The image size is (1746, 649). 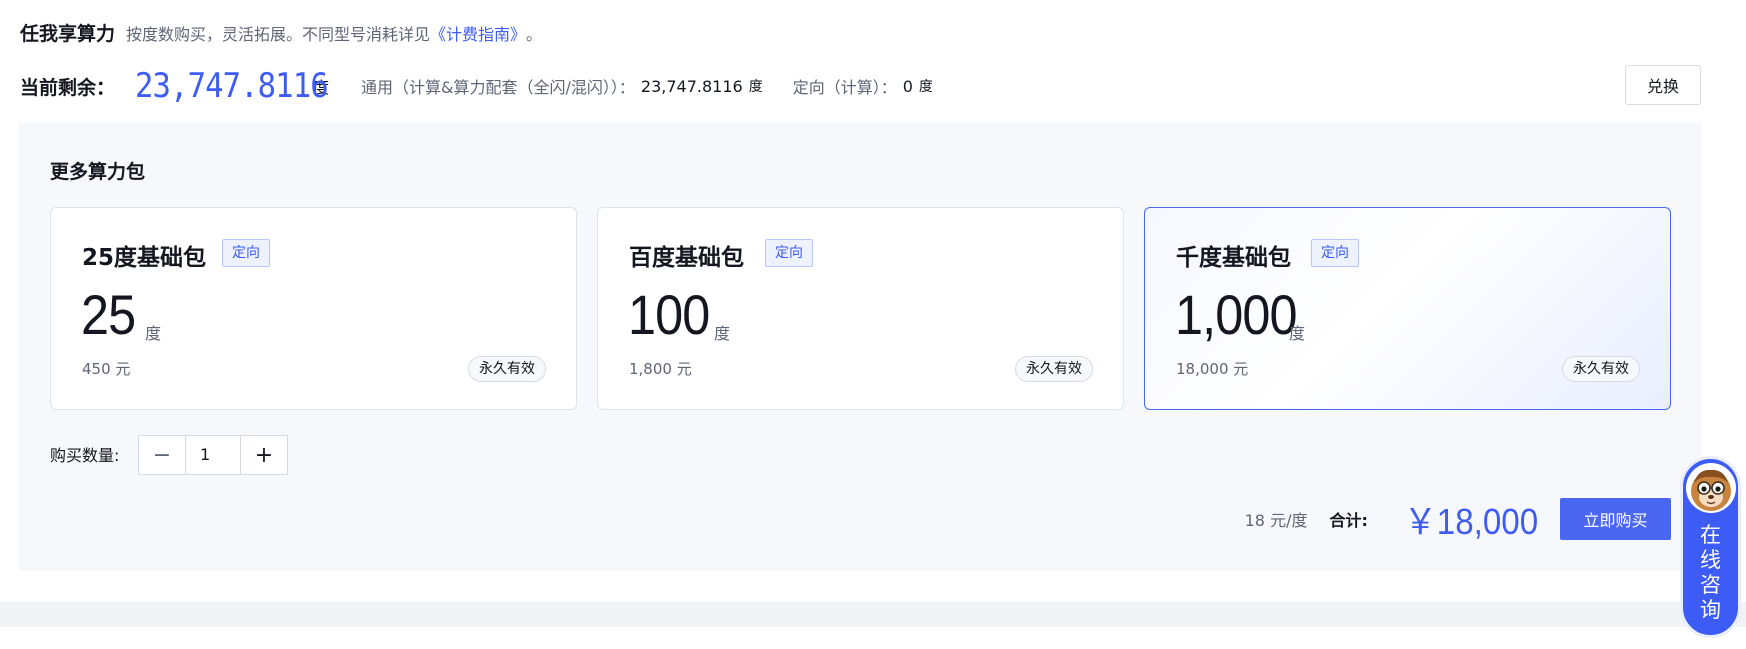 What do you see at coordinates (1407, 308) in the screenshot?
I see `package-card-1000: 千度基础包 定向 1,000 度 18,000 元 永久有效` at bounding box center [1407, 308].